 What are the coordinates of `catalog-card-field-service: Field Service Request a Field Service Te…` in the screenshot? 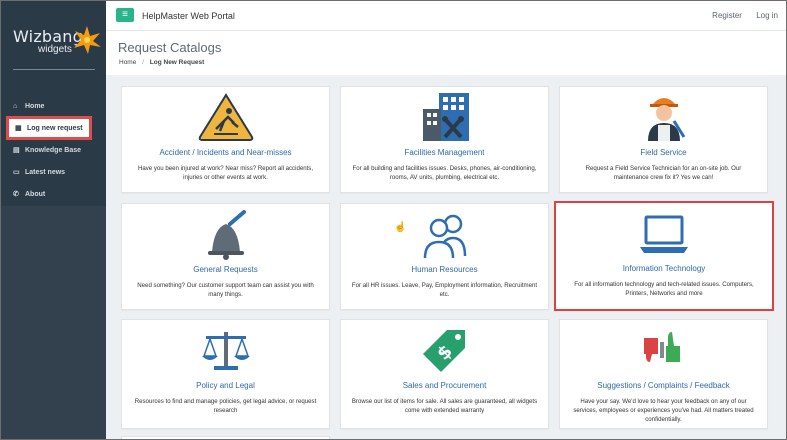 It's located at (663, 139).